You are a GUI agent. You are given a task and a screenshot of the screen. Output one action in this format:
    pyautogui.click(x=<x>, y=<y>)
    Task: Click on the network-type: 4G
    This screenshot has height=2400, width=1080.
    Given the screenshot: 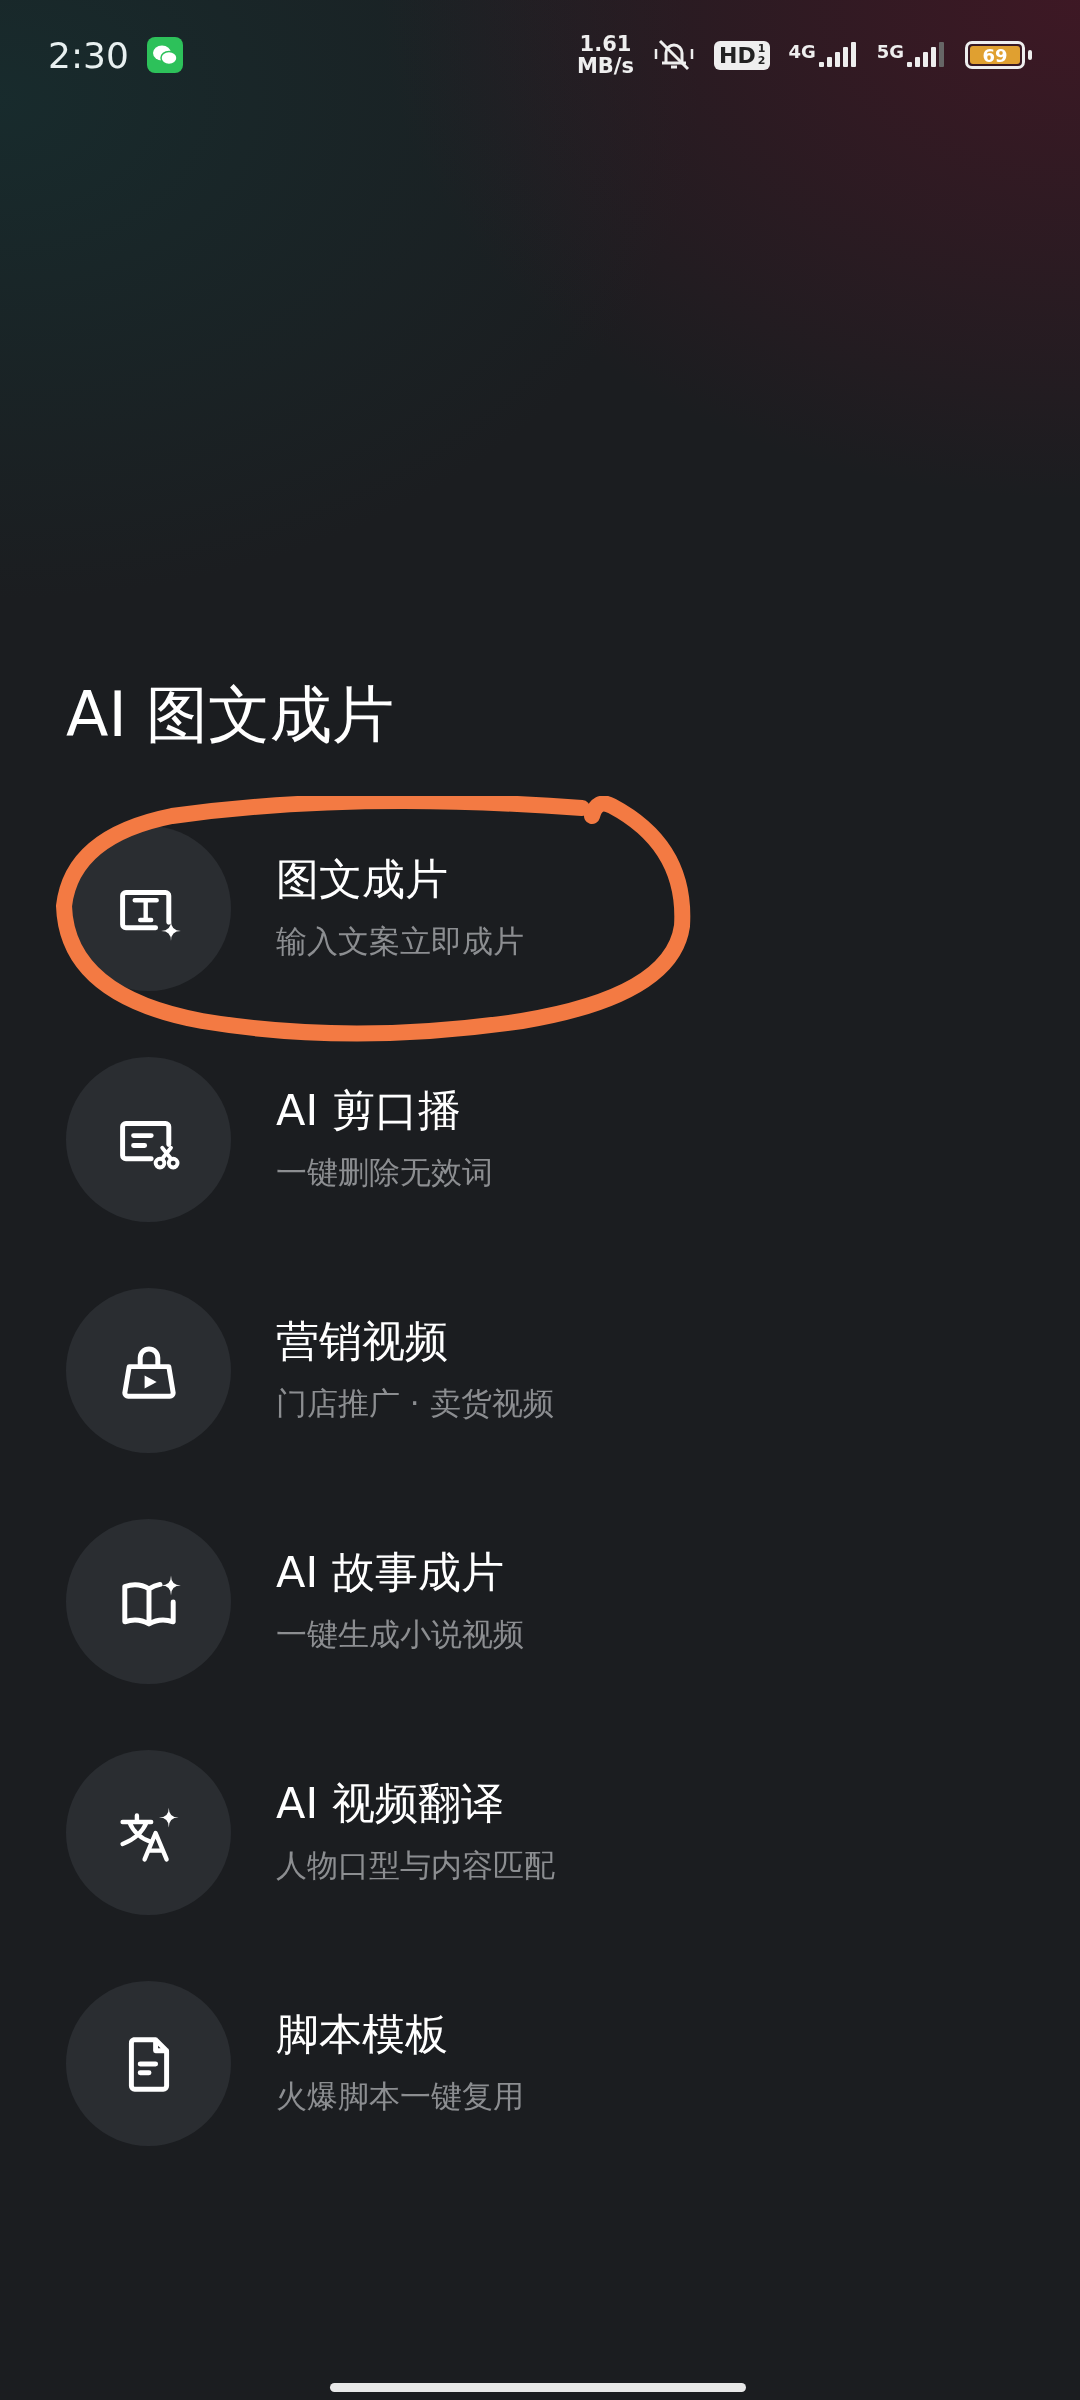 What is the action you would take?
    pyautogui.click(x=802, y=51)
    